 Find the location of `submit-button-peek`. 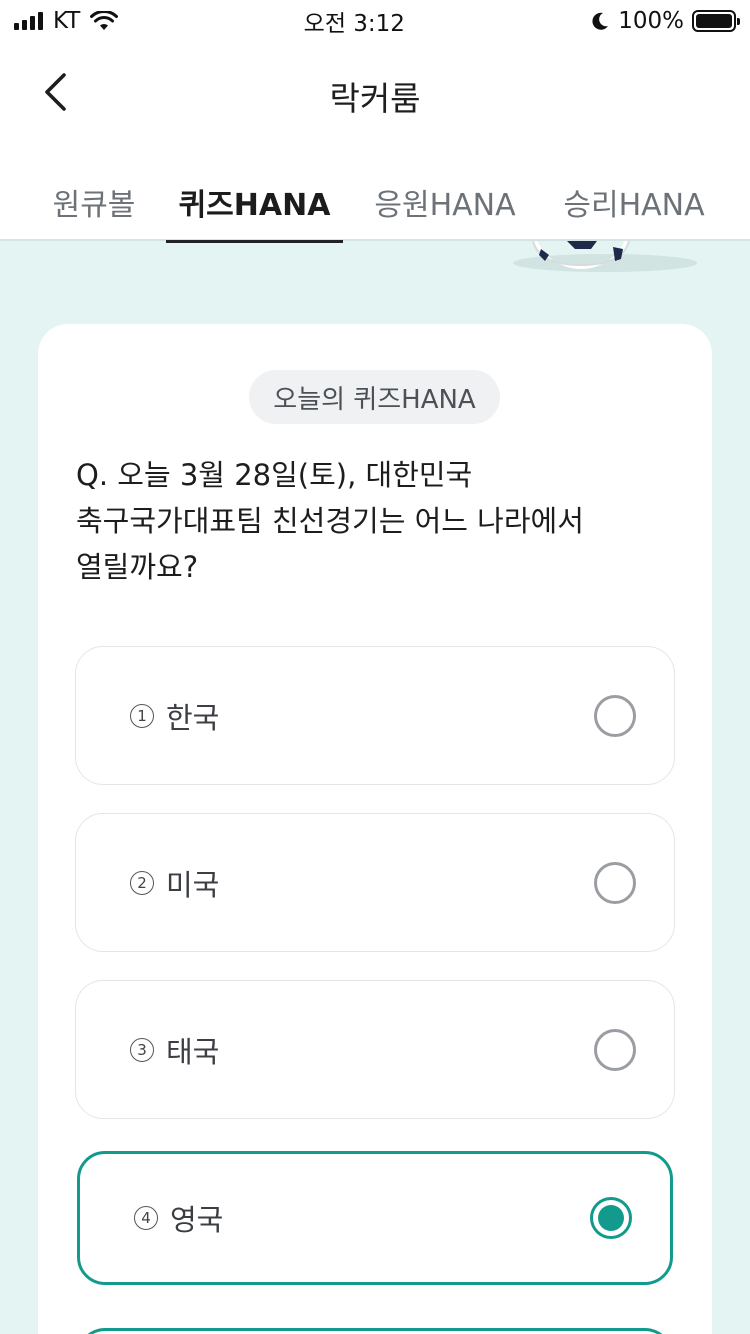

submit-button-peek is located at coordinates (375, 1331).